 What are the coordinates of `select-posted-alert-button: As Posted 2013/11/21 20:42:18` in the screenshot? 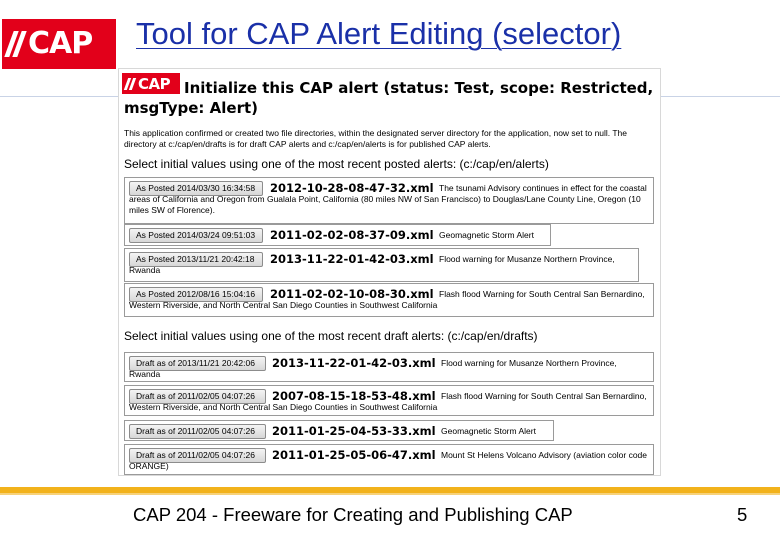 It's located at (196, 259).